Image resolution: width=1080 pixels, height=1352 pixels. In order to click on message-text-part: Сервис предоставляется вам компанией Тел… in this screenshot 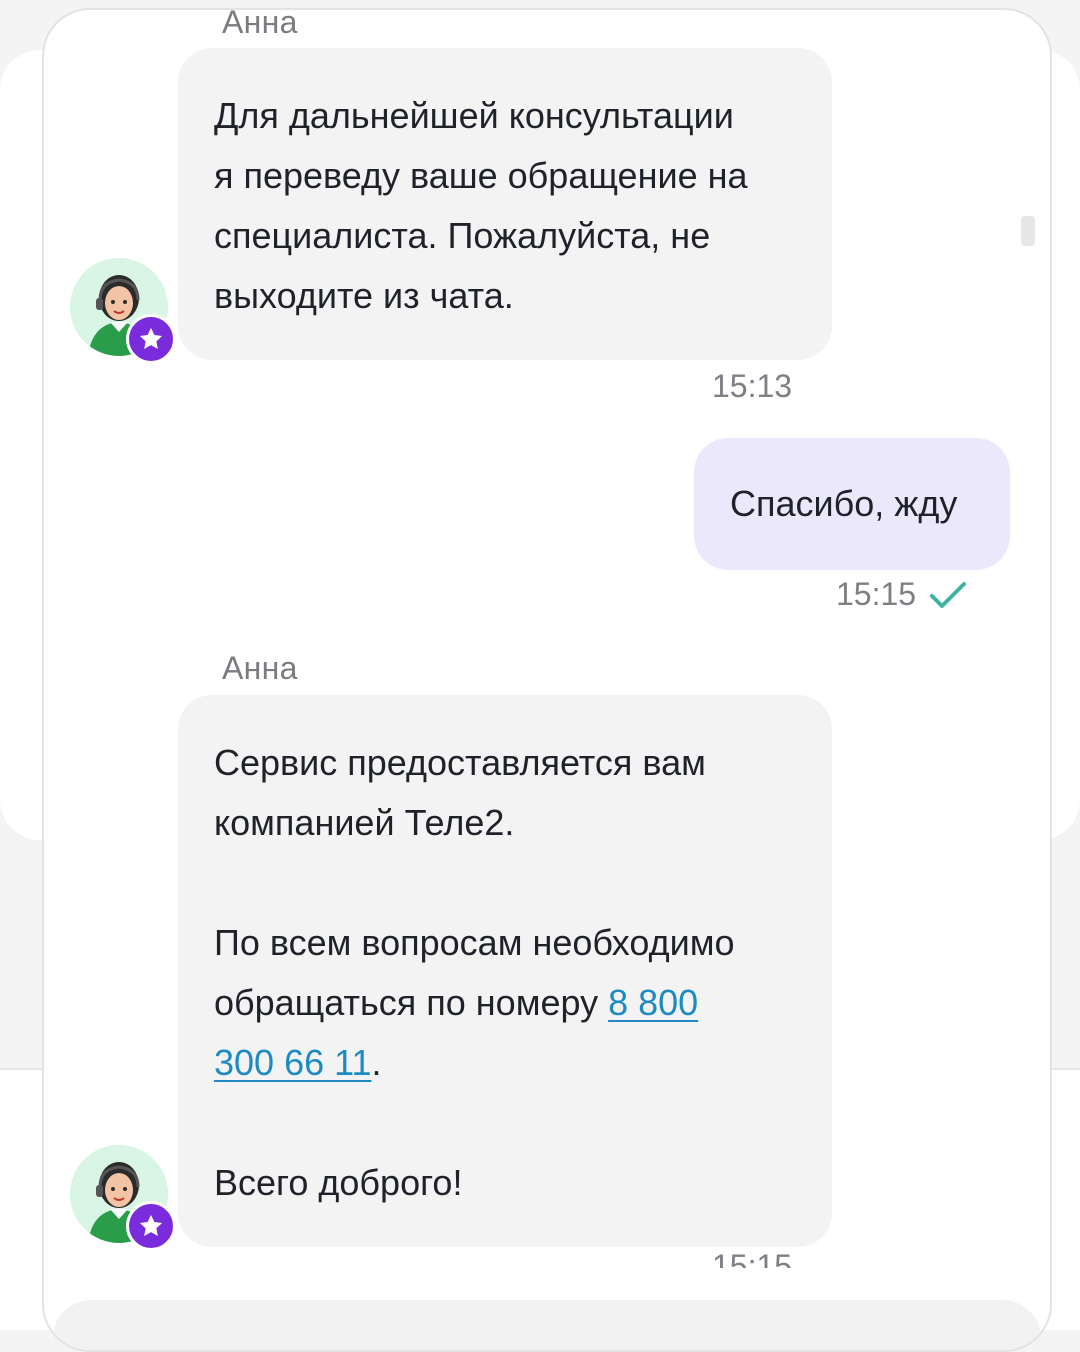, I will do `click(474, 882)`.